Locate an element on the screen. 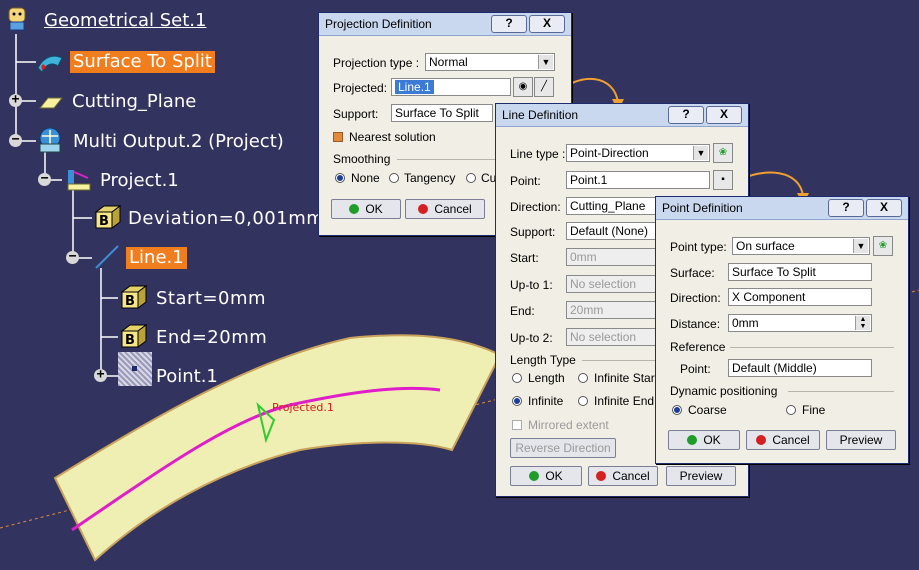 Image resolution: width=919 pixels, height=570 pixels. projected-field: Line.1 is located at coordinates (451, 87).